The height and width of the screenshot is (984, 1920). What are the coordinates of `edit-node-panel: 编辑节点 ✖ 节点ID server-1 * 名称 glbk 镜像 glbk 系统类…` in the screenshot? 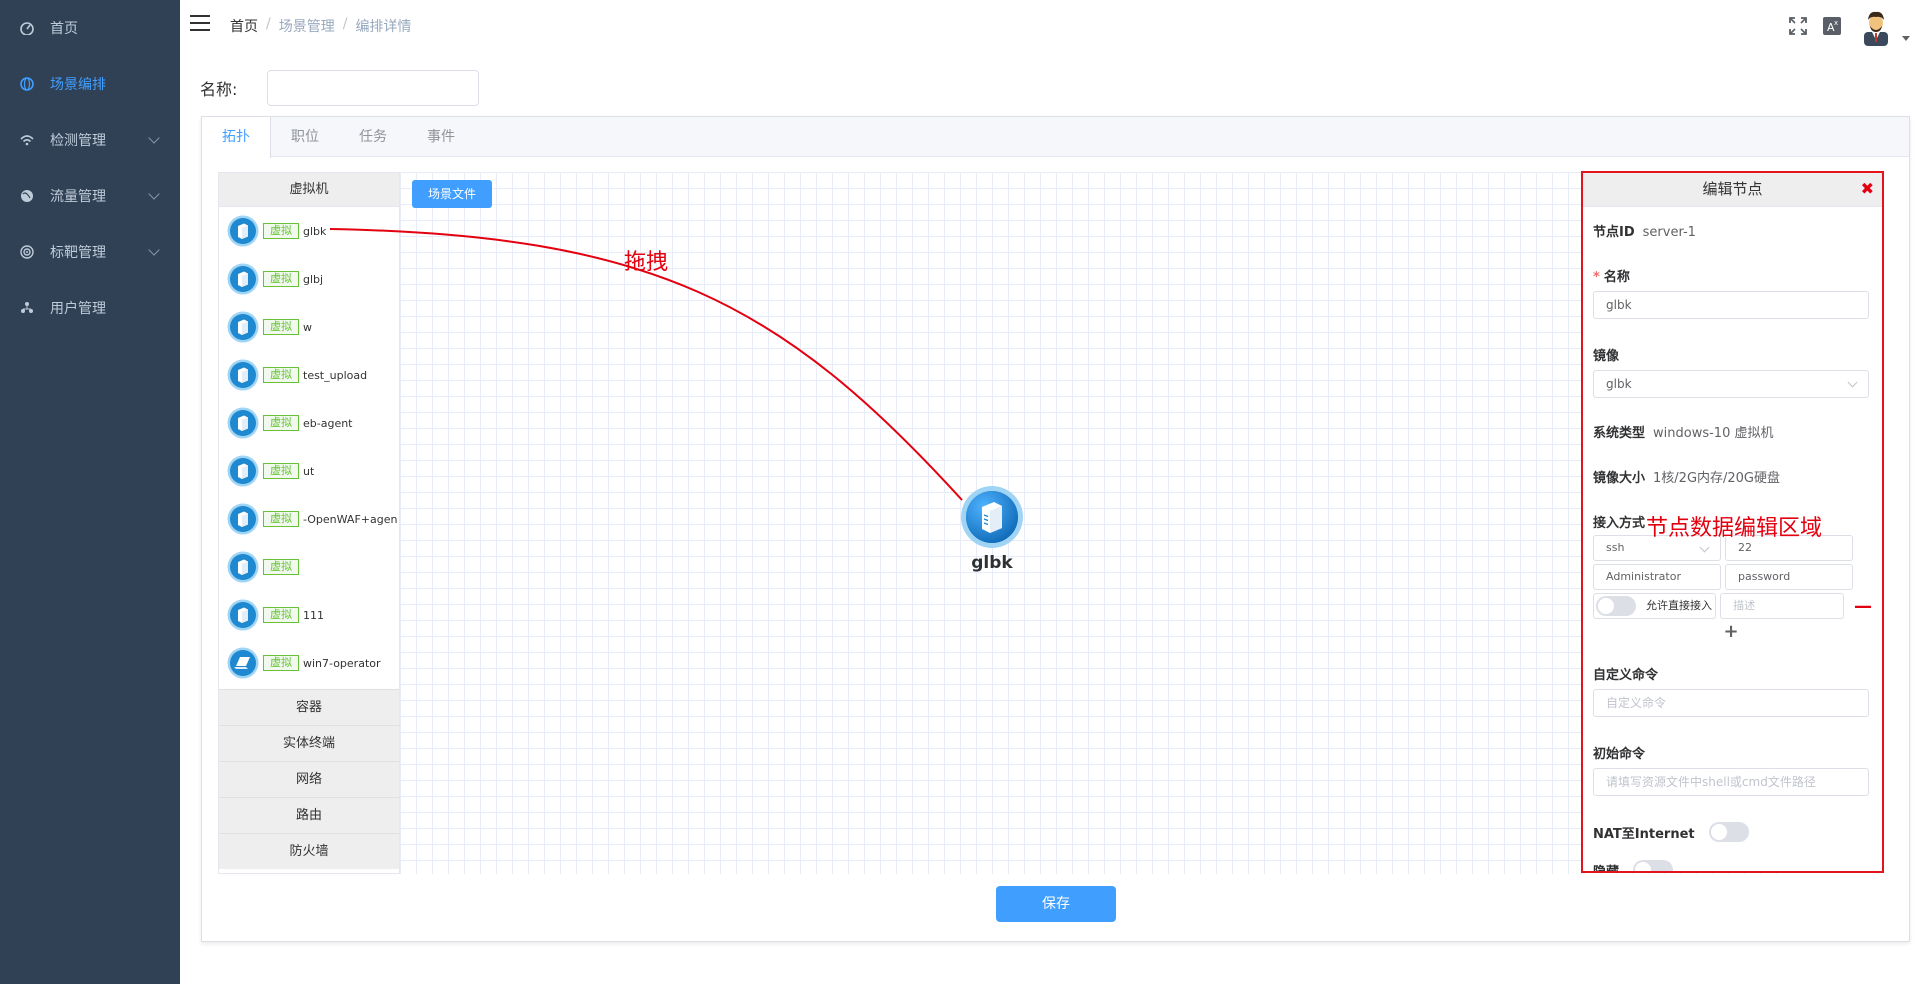 It's located at (1732, 522).